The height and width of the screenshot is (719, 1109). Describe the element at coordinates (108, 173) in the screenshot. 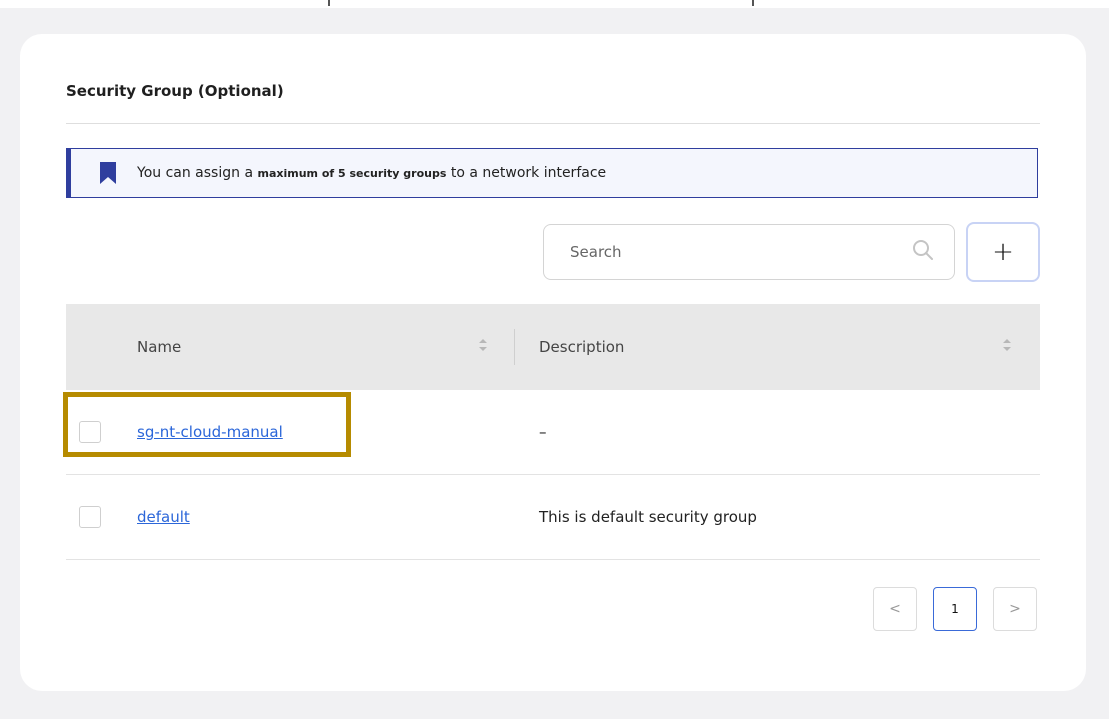

I see `bookmark-icon` at that location.